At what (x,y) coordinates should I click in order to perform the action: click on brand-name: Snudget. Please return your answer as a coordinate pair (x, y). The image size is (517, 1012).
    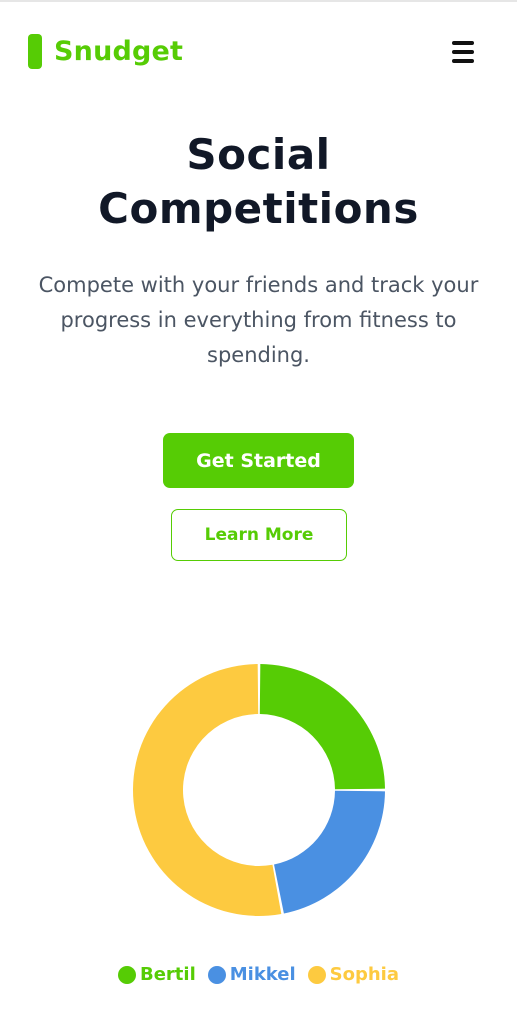
    Looking at the image, I should click on (119, 51).